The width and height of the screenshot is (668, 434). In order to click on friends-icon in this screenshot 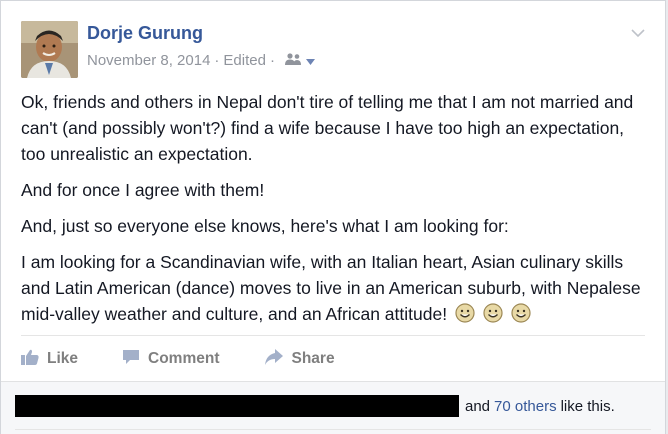, I will do `click(293, 60)`.